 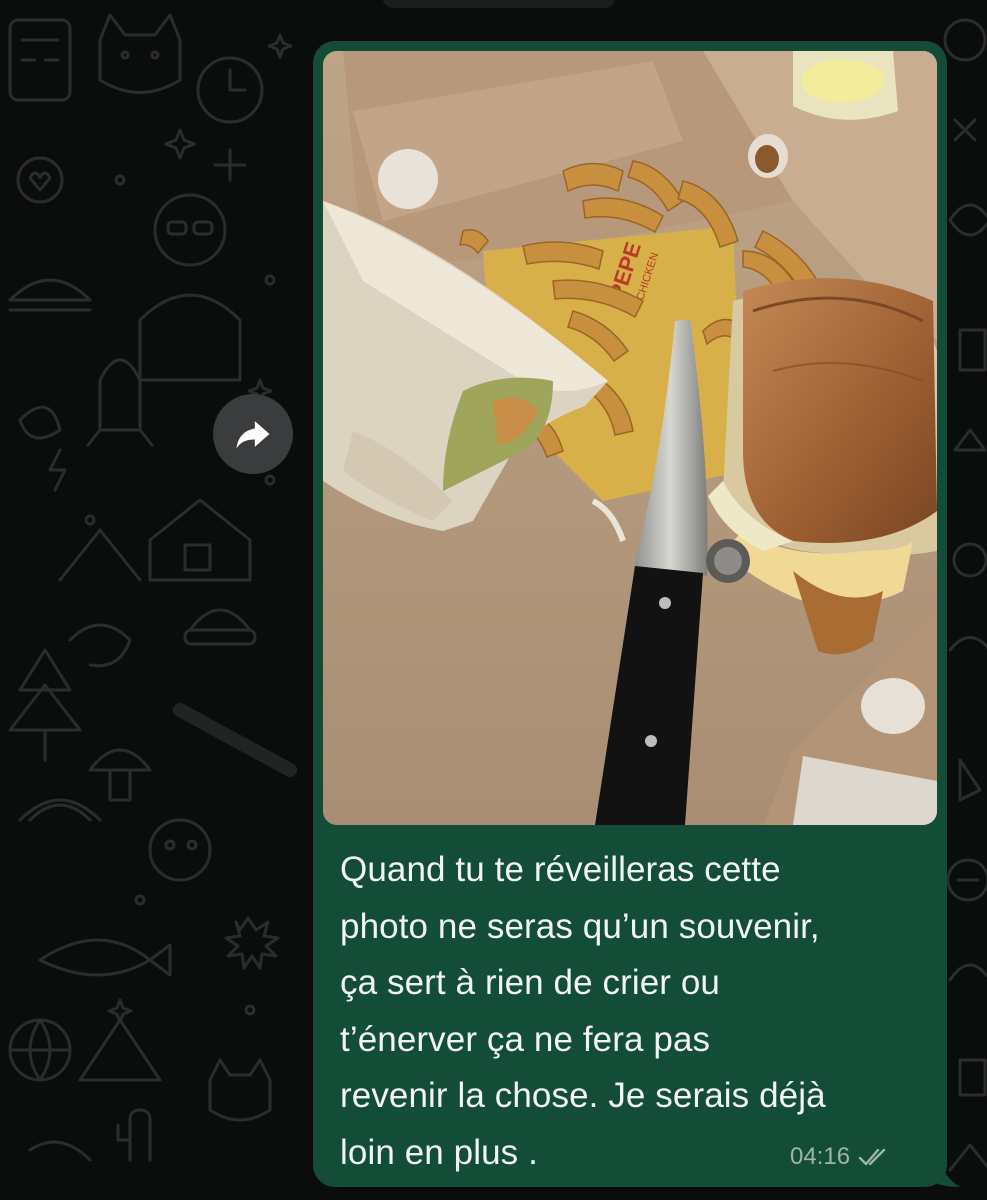 I want to click on status-bar-notch, so click(x=499, y=4).